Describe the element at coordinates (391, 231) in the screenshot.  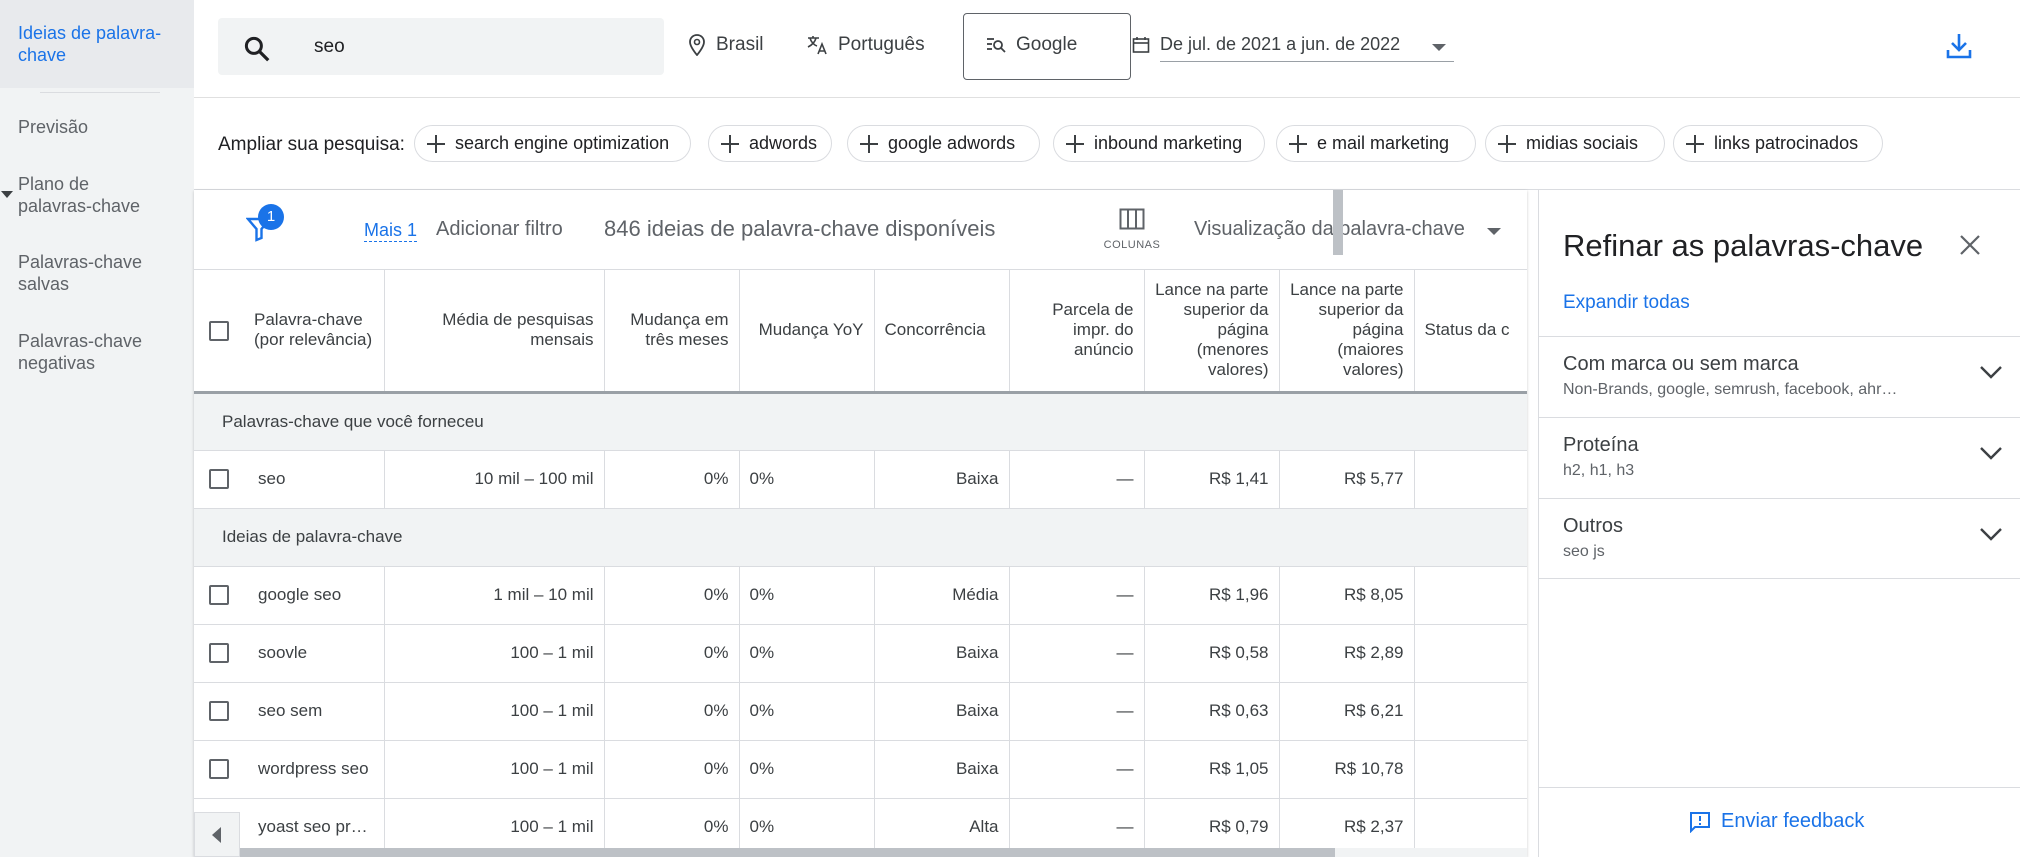
I see `more-filters-link: Mais 1` at that location.